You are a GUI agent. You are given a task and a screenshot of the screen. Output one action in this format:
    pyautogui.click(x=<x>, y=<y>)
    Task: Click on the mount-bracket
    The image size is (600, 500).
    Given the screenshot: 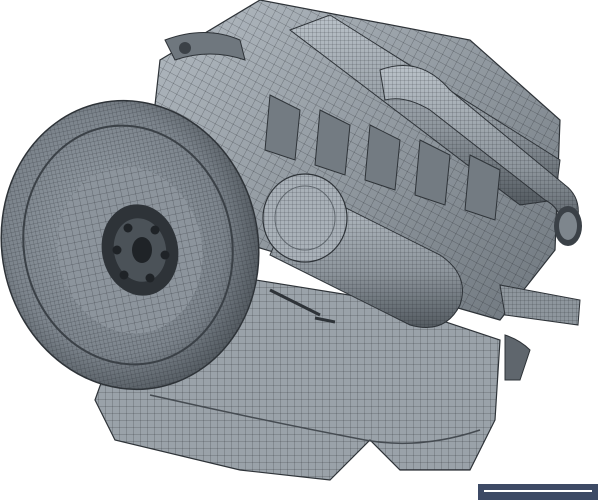 What is the action you would take?
    pyautogui.click(x=540, y=332)
    